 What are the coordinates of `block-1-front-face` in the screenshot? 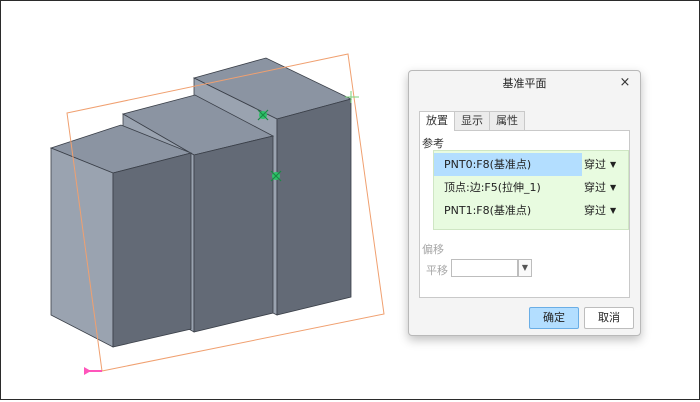 It's located at (152, 250).